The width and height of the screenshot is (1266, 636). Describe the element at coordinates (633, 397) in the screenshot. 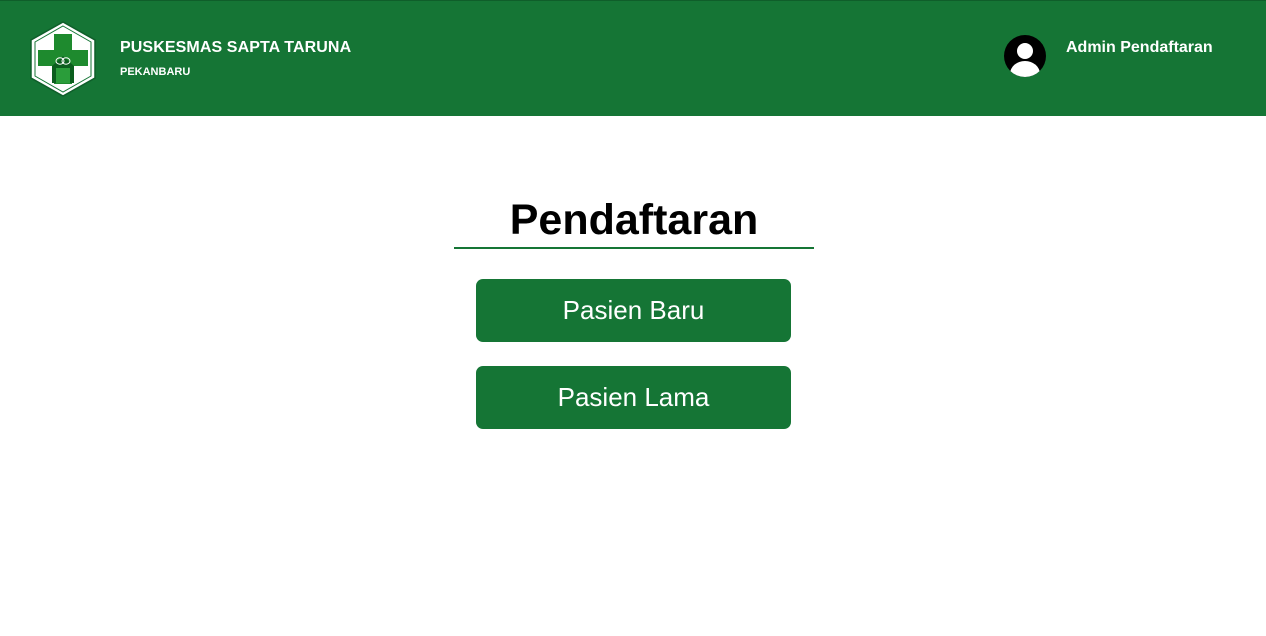

I see `returning-patient-button: Pasien Lama` at that location.